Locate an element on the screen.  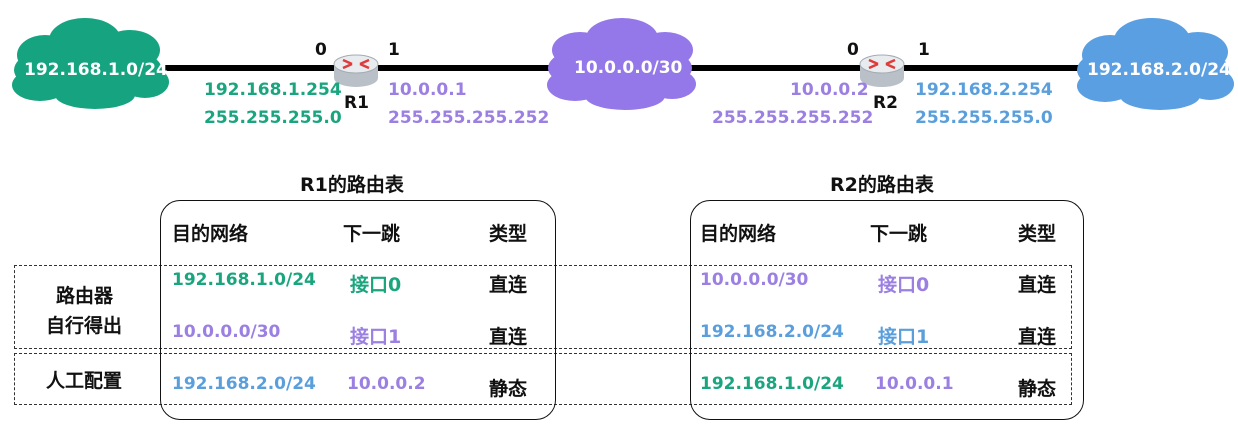
r1-row2-dest: 10.0.0.0/30 is located at coordinates (226, 332).